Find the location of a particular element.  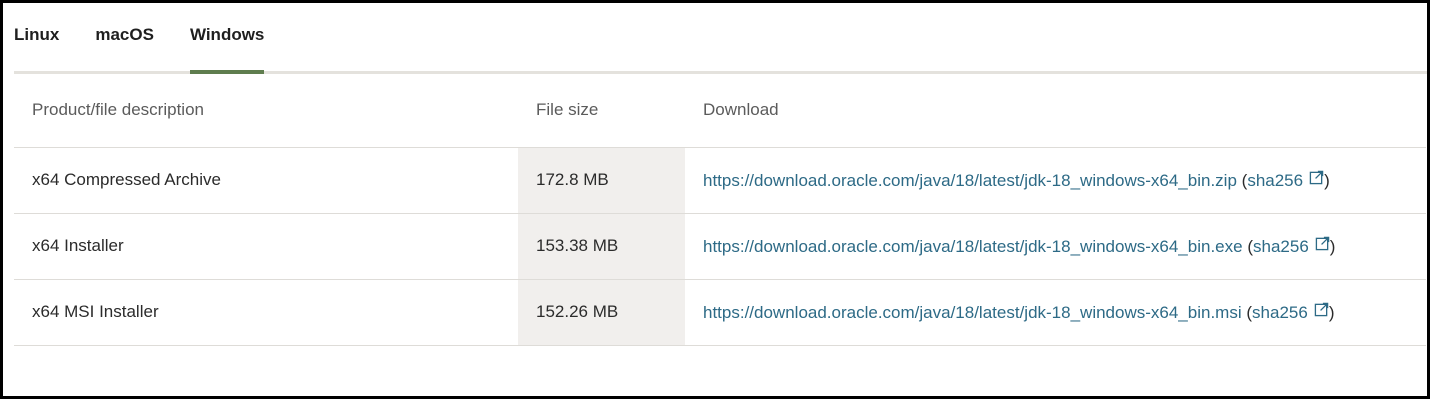

tab-windows: Windows is located at coordinates (227, 38).